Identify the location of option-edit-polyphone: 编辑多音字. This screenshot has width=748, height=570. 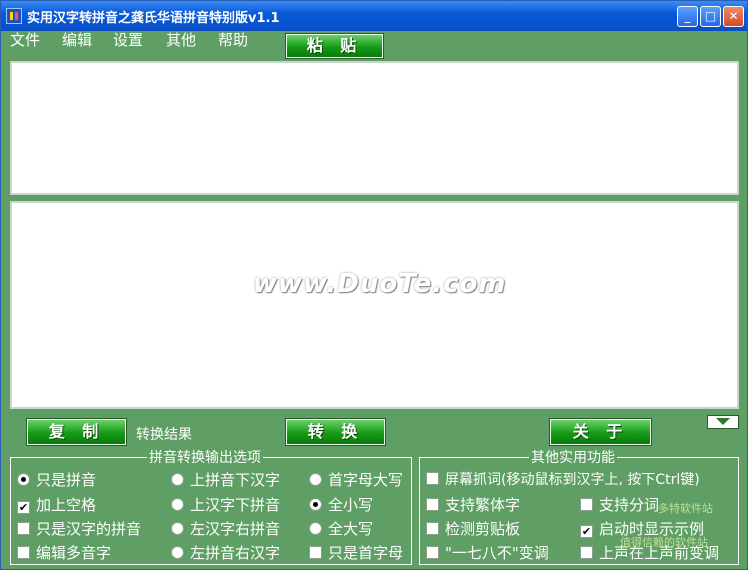
(64, 553).